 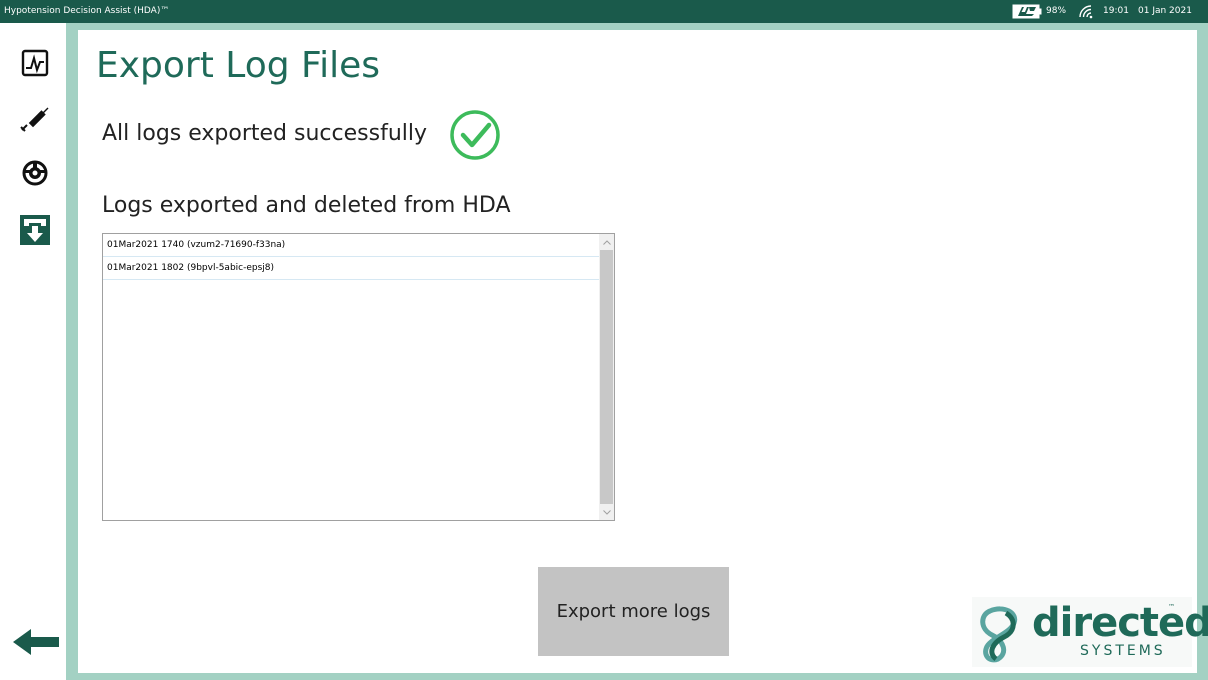 I want to click on scroll-thumb, so click(x=606, y=377).